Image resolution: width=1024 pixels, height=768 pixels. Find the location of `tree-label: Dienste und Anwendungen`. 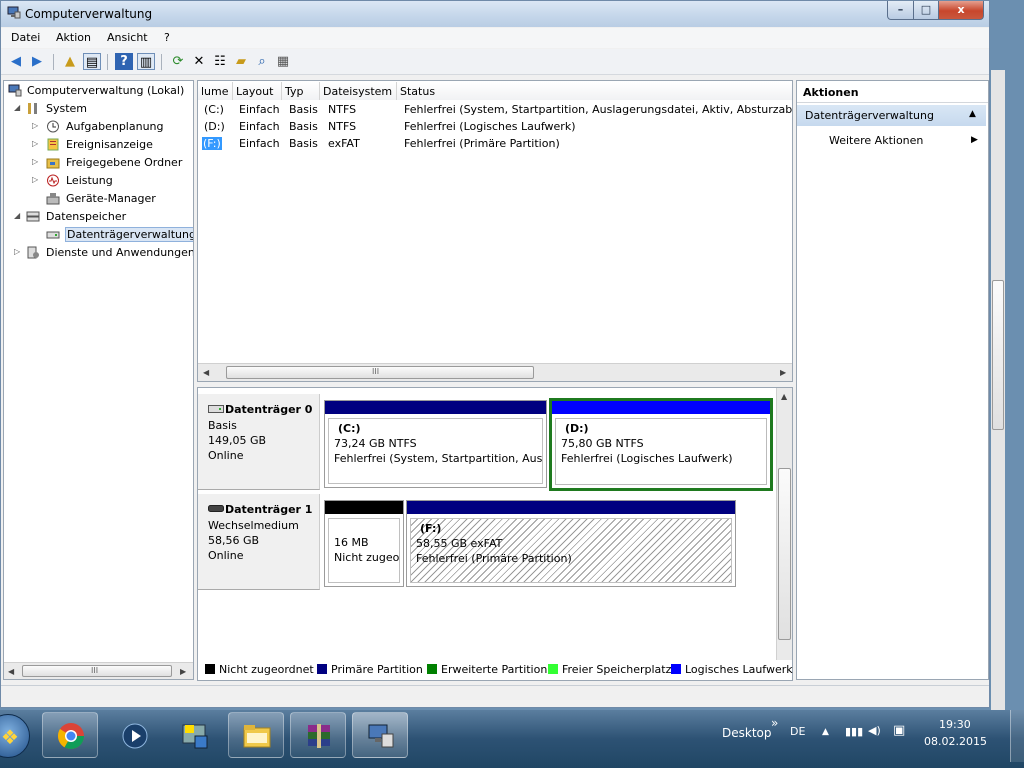

tree-label: Dienste und Anwendungen is located at coordinates (120, 252).